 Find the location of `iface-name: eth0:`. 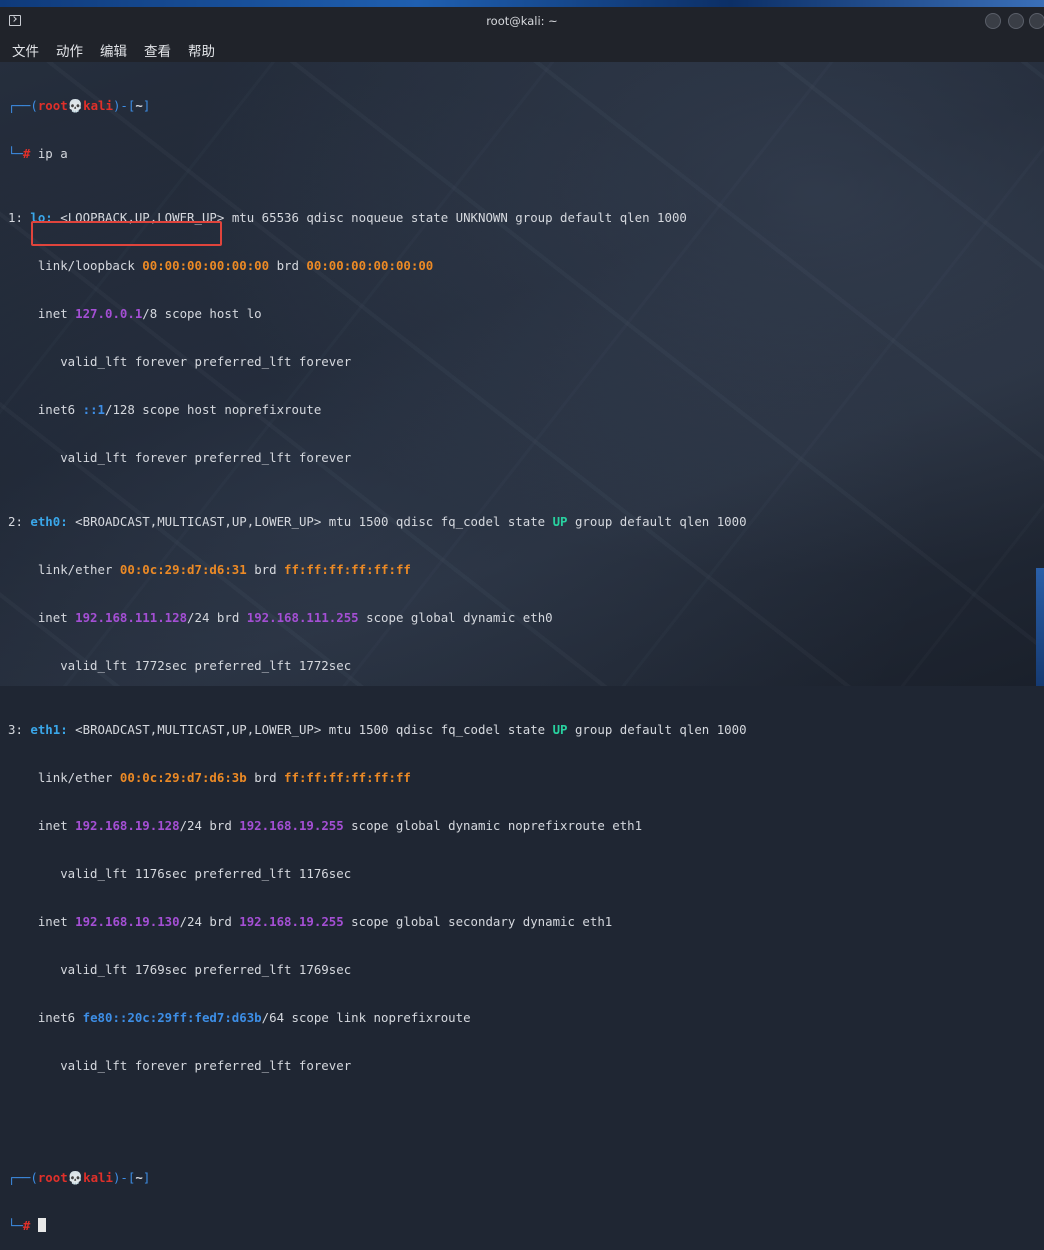

iface-name: eth0: is located at coordinates (49, 521).